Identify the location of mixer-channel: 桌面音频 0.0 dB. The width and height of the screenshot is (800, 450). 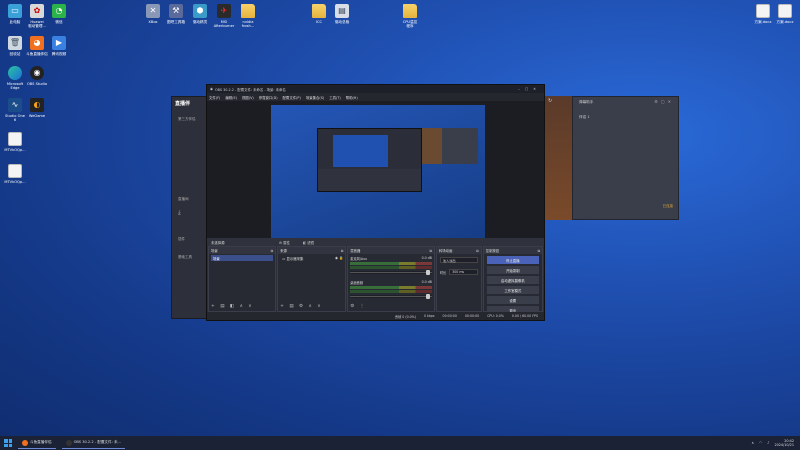
(391, 288).